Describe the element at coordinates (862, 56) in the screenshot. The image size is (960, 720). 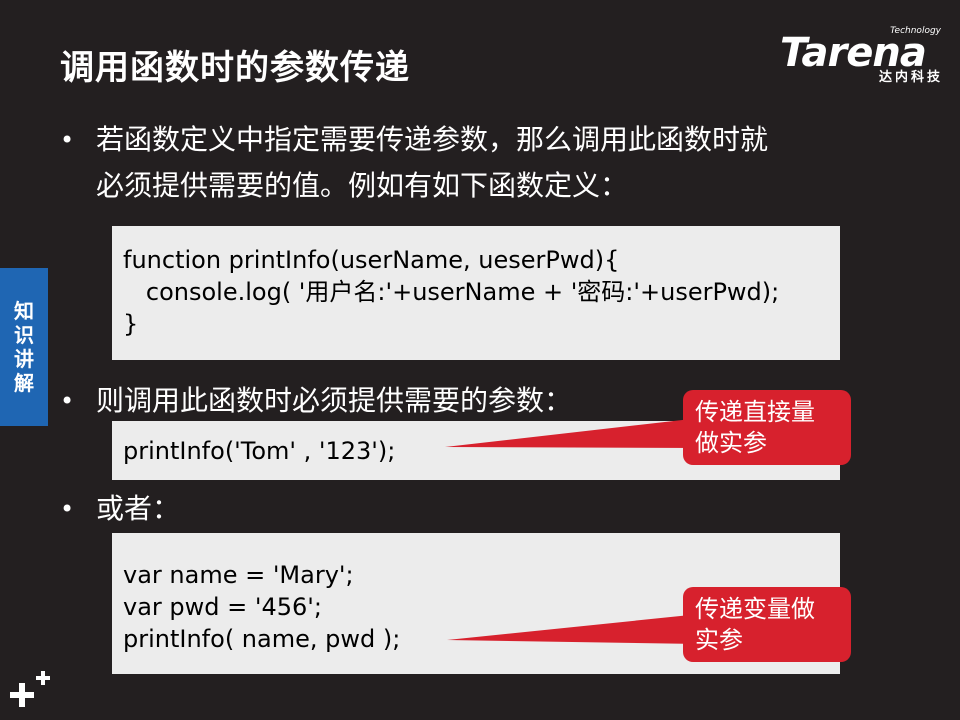
I see `tarena-logo: Technology Tarena 达内科技` at that location.